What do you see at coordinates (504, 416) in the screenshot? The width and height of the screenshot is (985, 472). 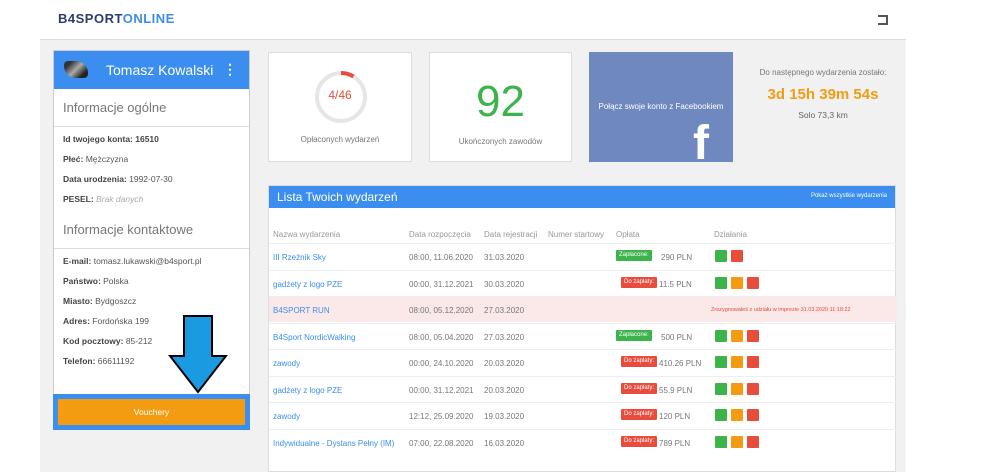 I see `event-registration-date: 19.03.2020` at bounding box center [504, 416].